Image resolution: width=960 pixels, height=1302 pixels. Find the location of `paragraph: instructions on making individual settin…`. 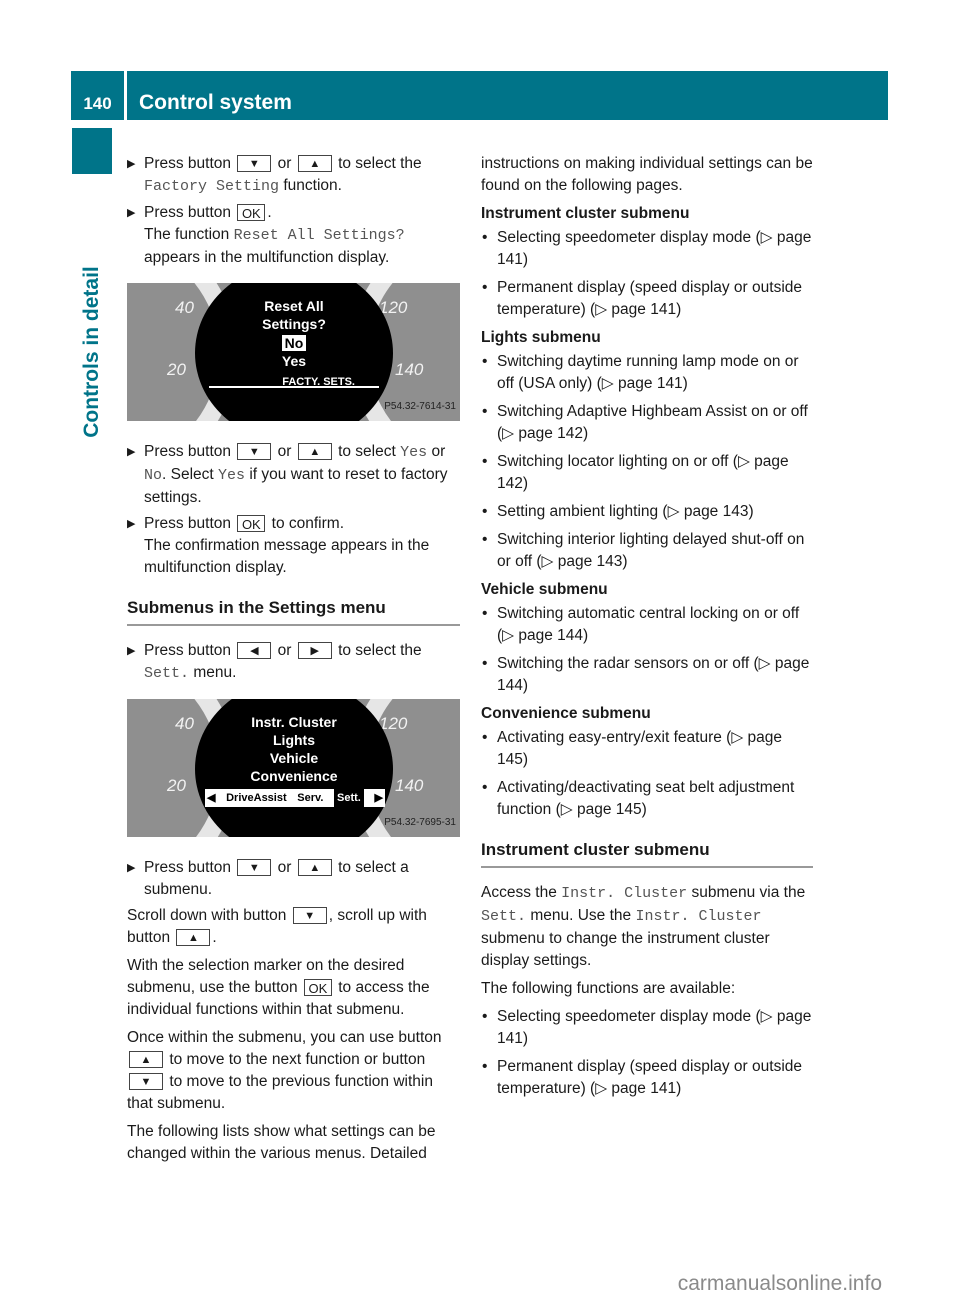

paragraph: instructions on making individual settin… is located at coordinates (647, 174).